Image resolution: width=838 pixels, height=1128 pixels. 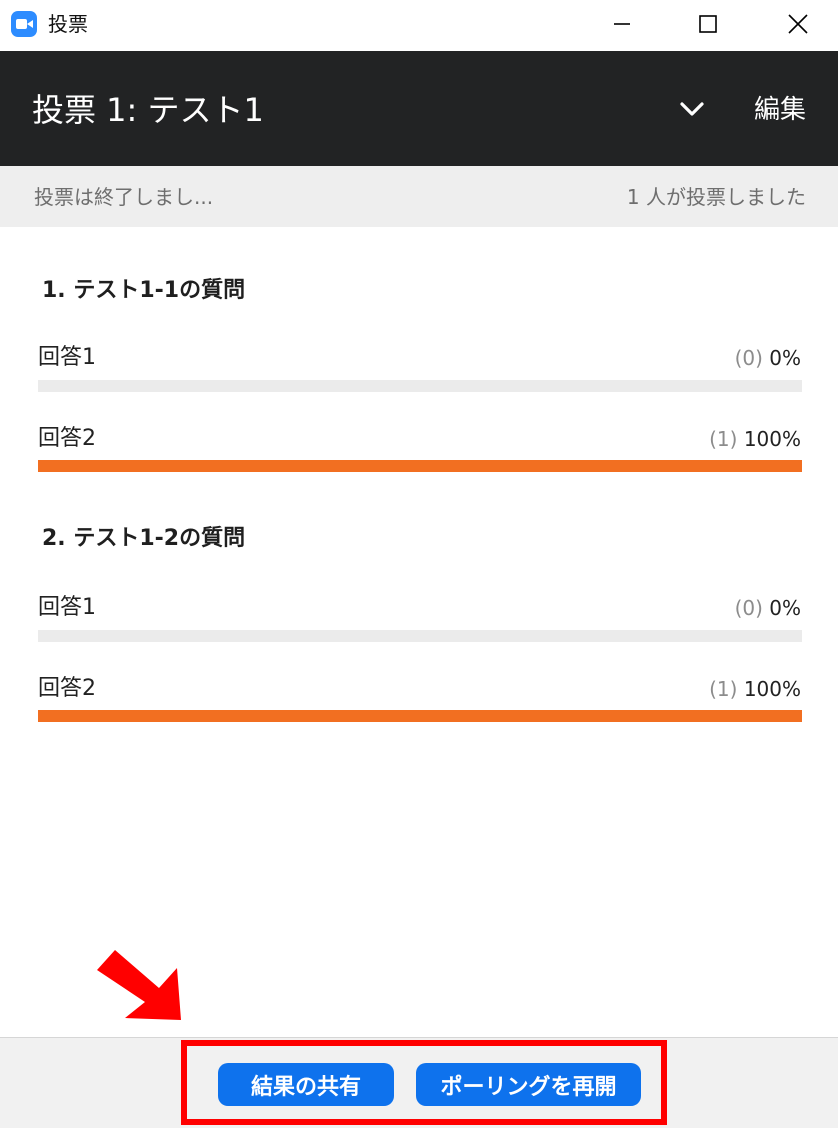 I want to click on close-window-button, so click(x=798, y=24).